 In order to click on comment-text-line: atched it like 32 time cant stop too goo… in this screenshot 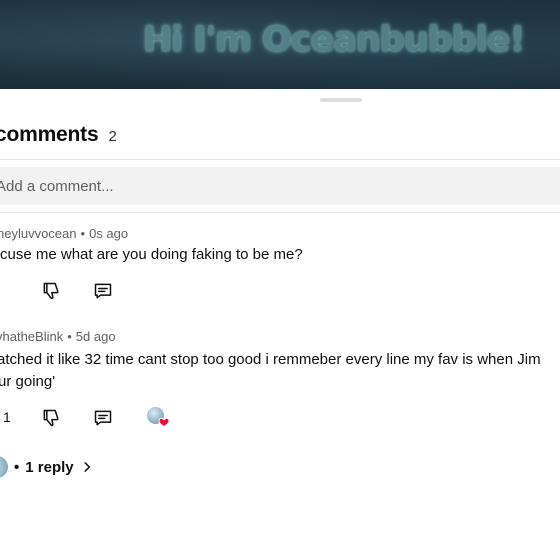, I will do `click(270, 359)`.